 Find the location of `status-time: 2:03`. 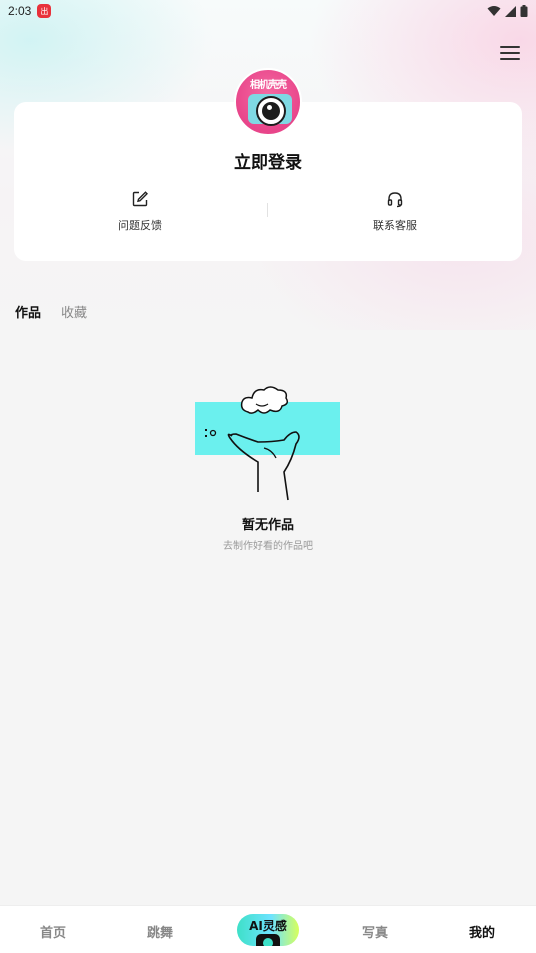

status-time: 2:03 is located at coordinates (20, 11).